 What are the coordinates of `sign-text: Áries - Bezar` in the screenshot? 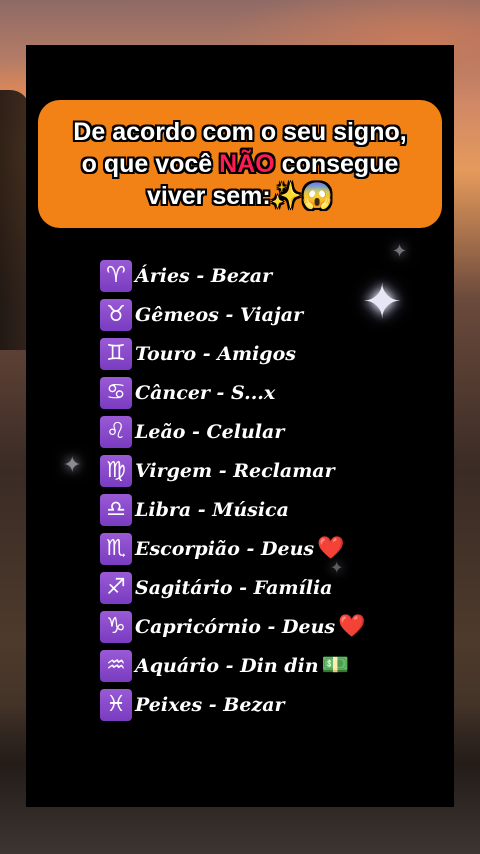 It's located at (204, 275).